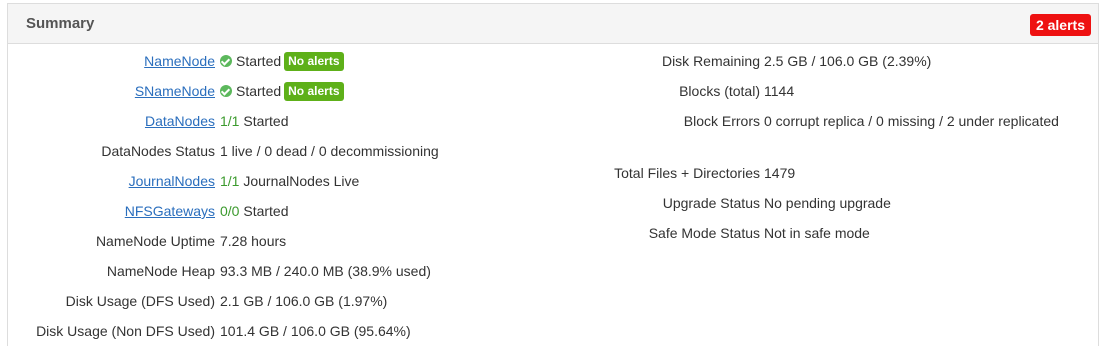 This screenshot has width=1100, height=346. Describe the element at coordinates (550, 91) in the screenshot. I see `blocks-total-row: Blocks (total) 1144` at that location.